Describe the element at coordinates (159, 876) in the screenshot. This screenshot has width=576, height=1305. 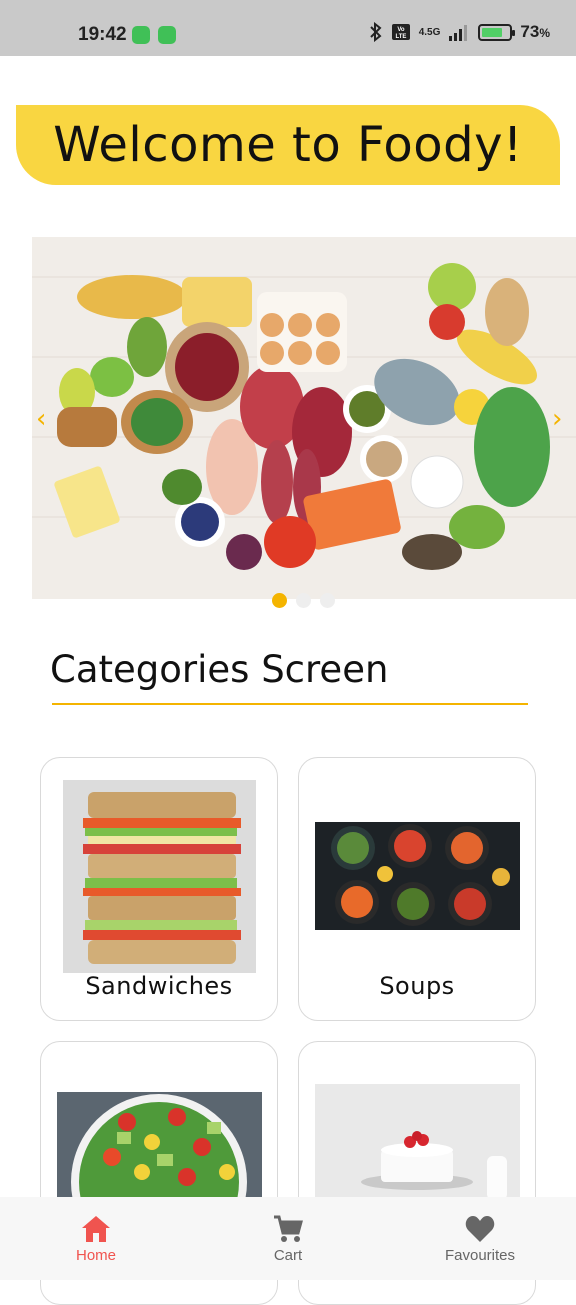
I see `sandwich-photo` at that location.